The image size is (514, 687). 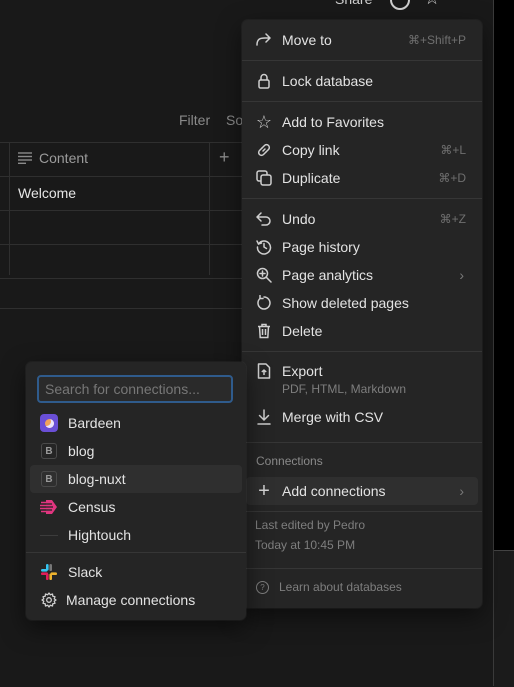 I want to click on window-edge, so click(x=503, y=343).